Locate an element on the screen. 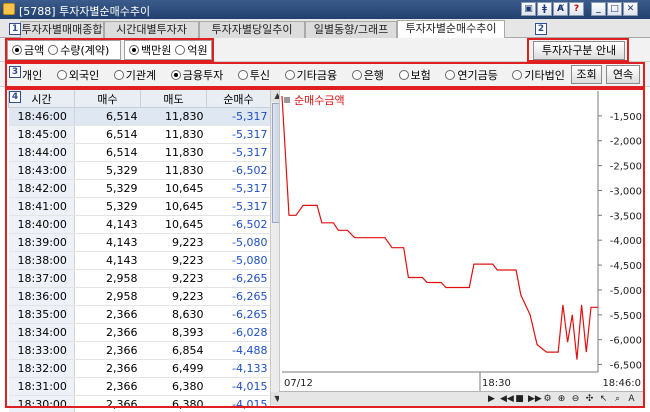  radio-bank: 은행 is located at coordinates (367, 75).